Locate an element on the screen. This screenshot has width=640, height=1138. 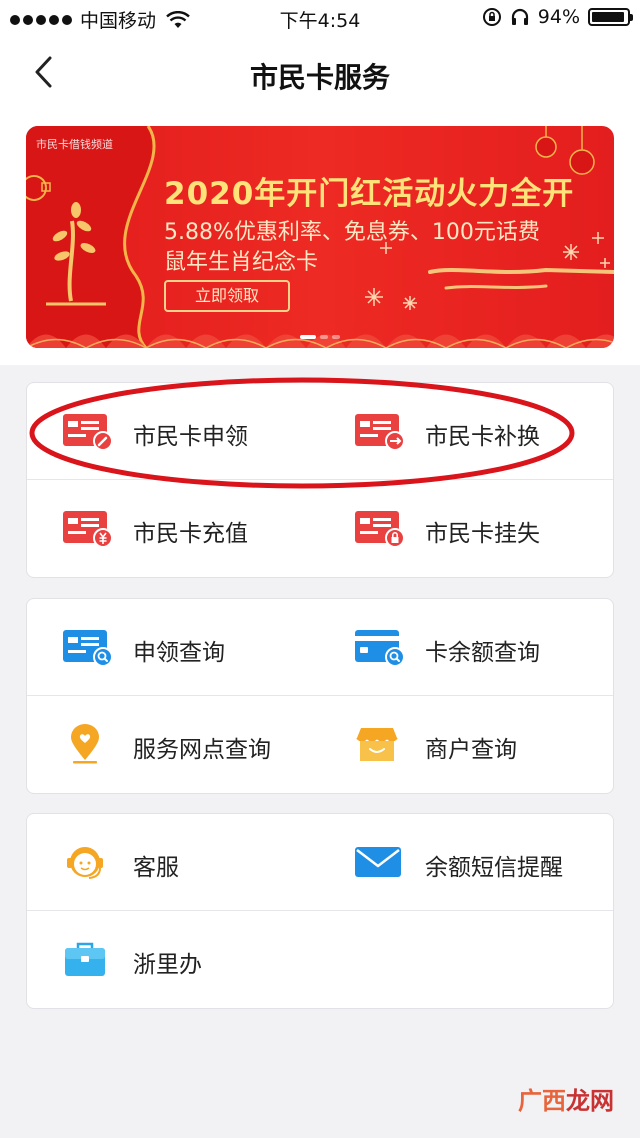
card-replace-icon is located at coordinates (380, 432).